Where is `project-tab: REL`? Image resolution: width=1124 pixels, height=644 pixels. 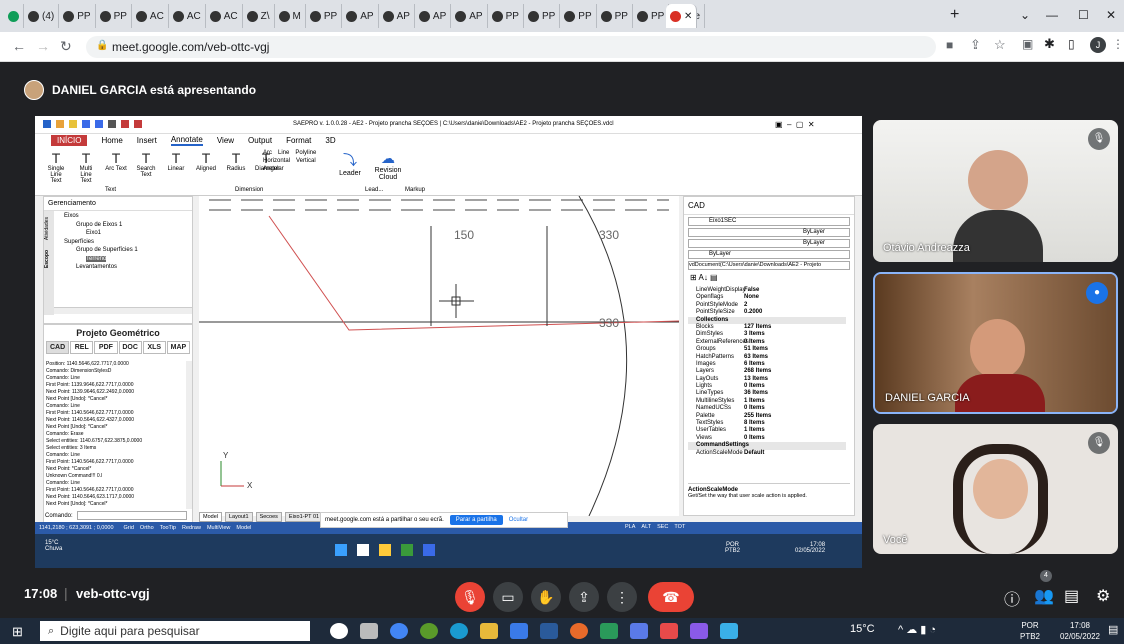
project-tab: REL is located at coordinates (82, 347).